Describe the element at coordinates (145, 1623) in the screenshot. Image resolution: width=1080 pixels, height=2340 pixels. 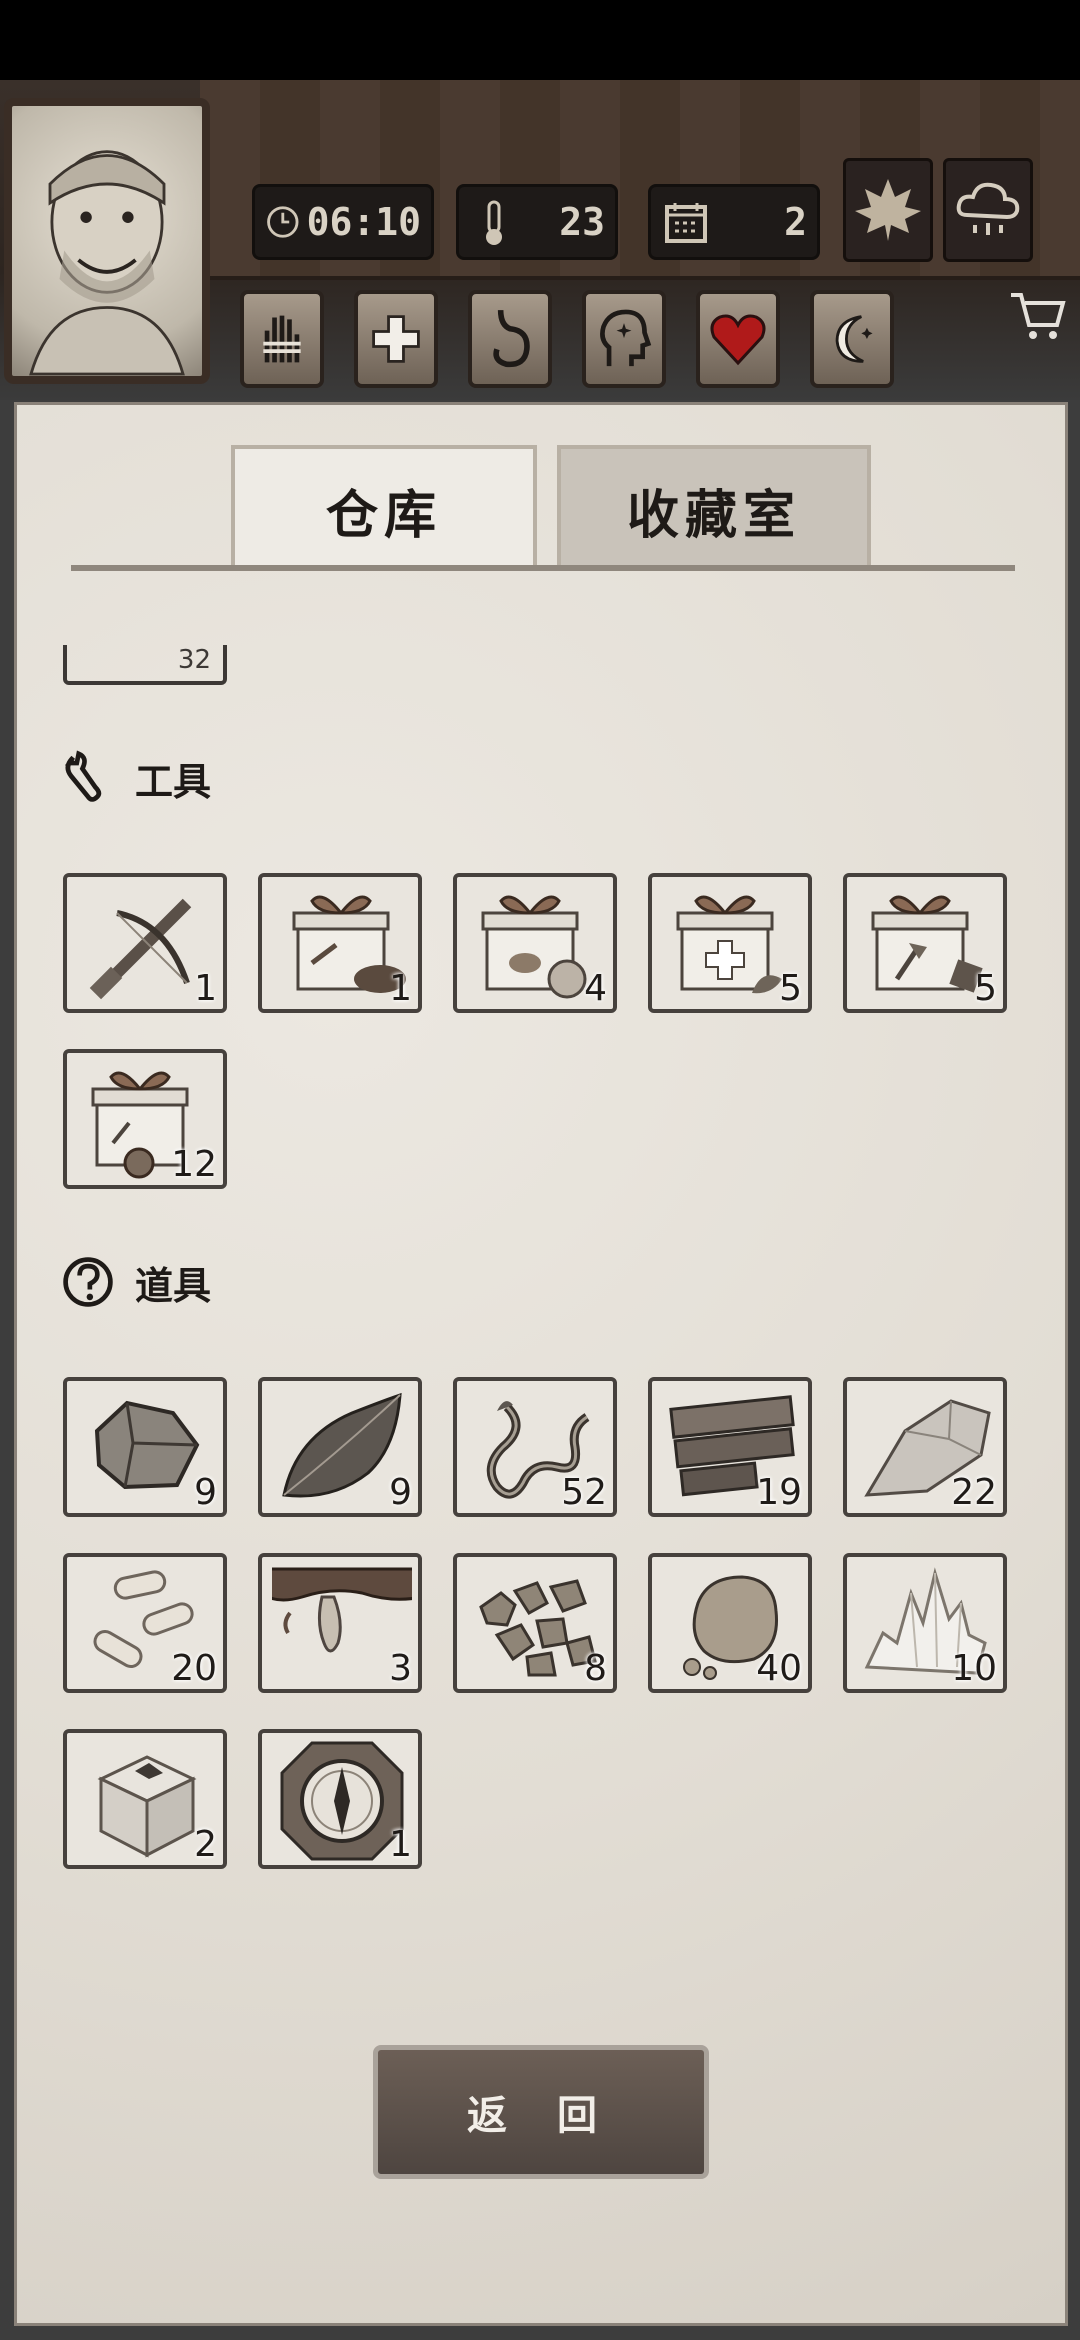
I see `item-slot-bone-pieces: 20` at that location.